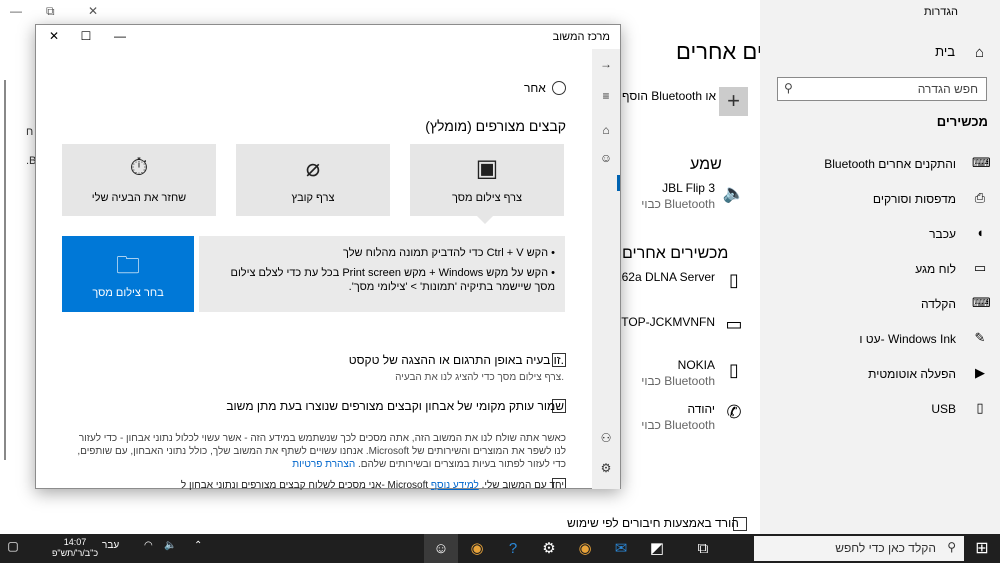  Describe the element at coordinates (585, 548) in the screenshot. I see `chrome-icon: ◉` at that location.